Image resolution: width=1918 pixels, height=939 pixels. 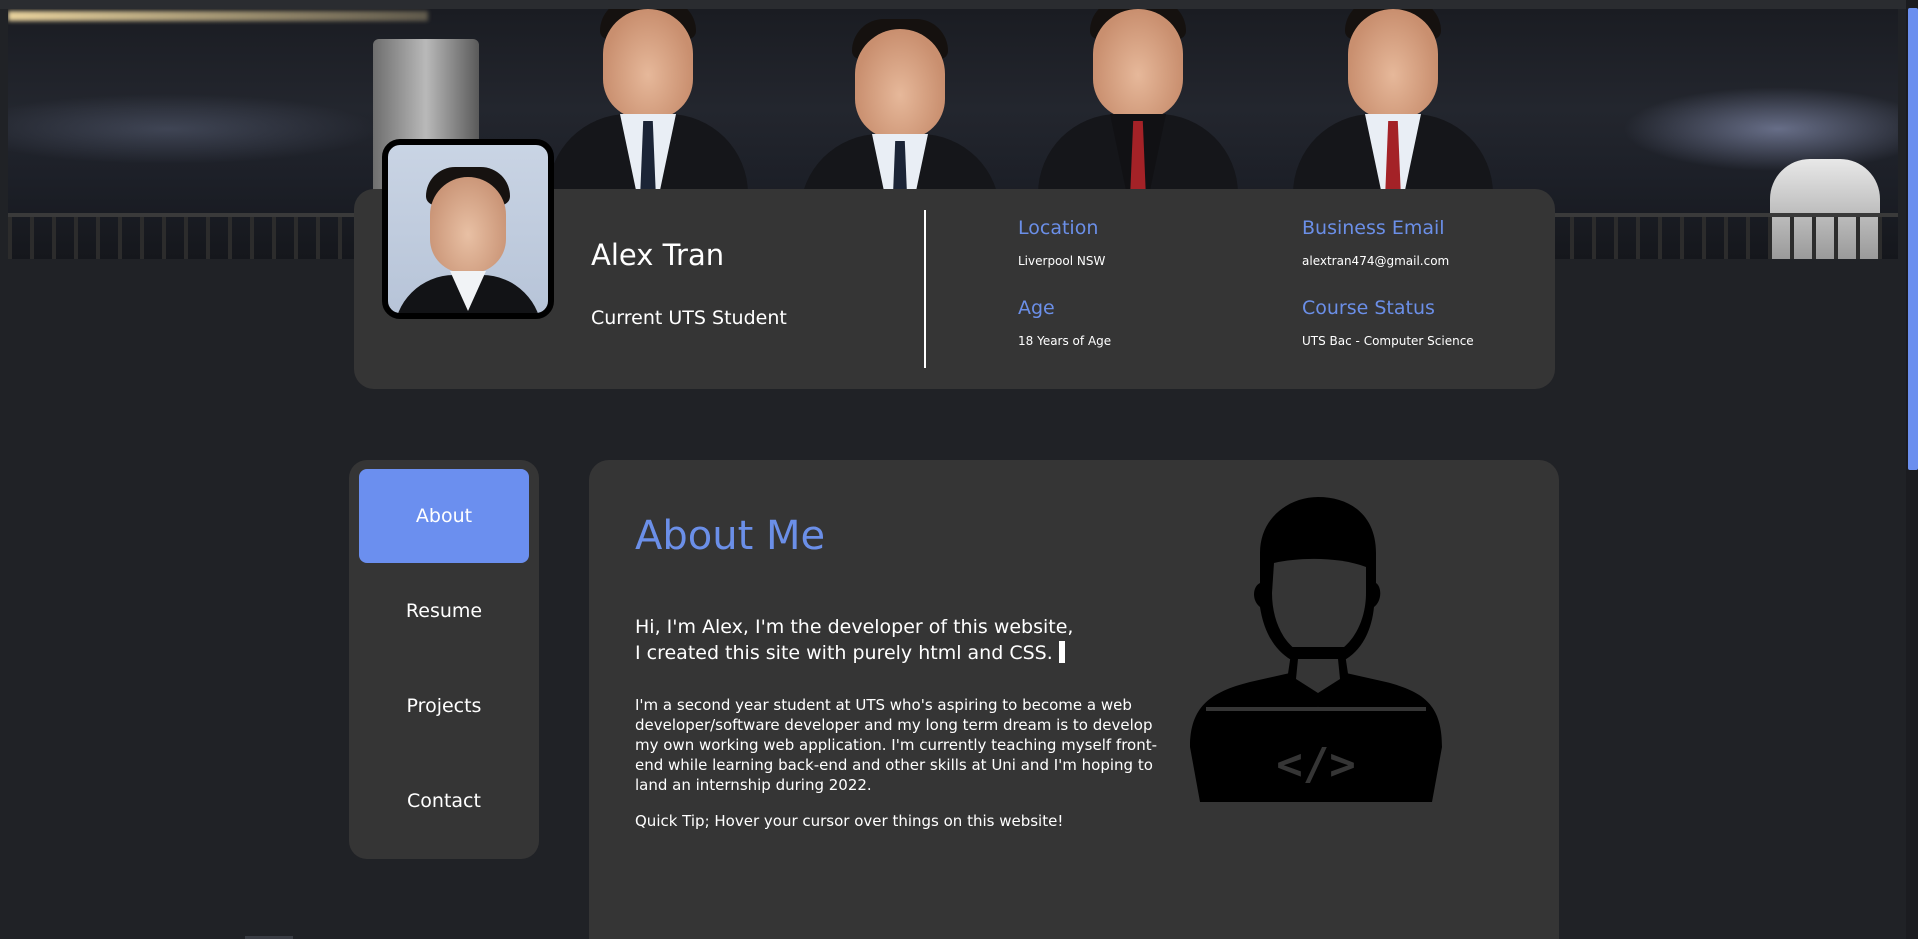 I want to click on info-label-course: Course Status, so click(x=1368, y=308).